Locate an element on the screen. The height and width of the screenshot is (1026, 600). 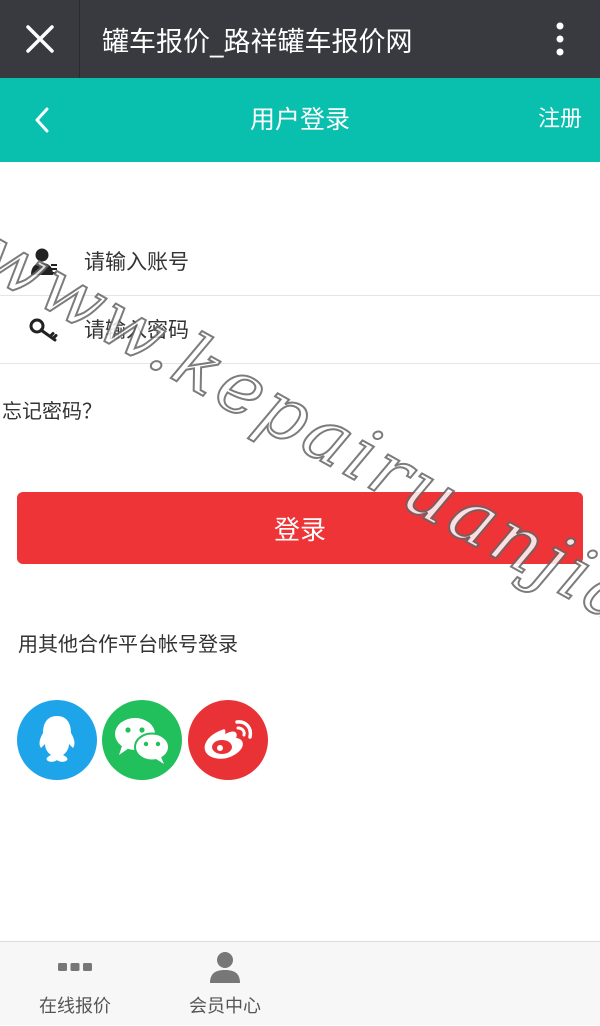
nav-member-center: 会员中心 is located at coordinates (225, 984).